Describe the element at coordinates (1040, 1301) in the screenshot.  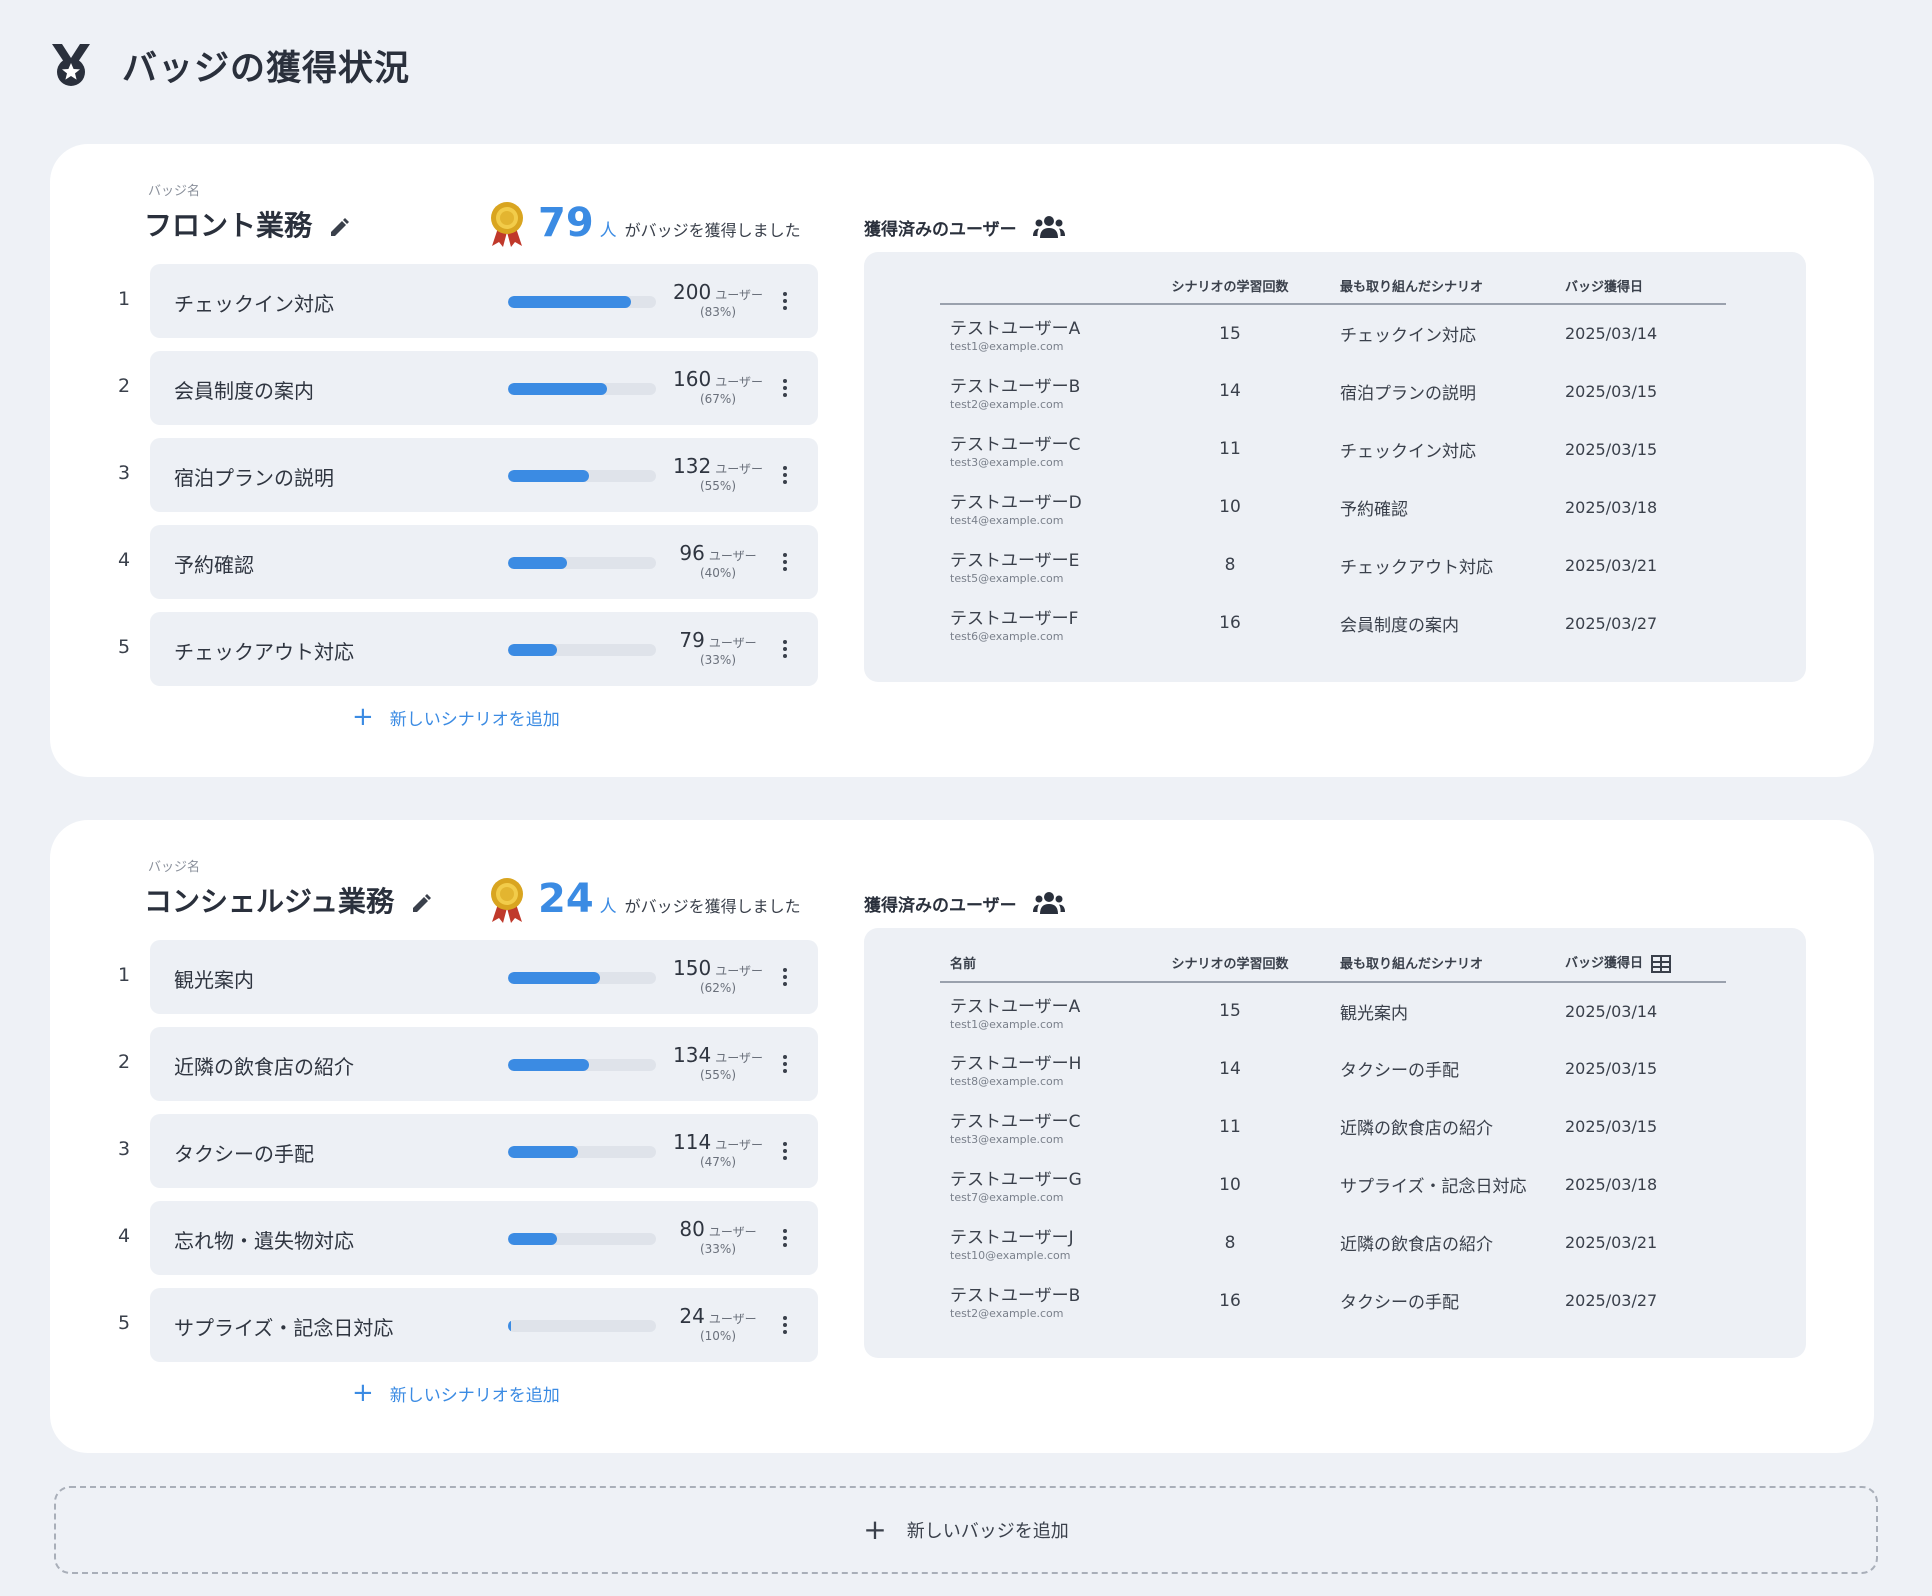
I see `user-cell: テストユーザーB test2@example.com` at that location.